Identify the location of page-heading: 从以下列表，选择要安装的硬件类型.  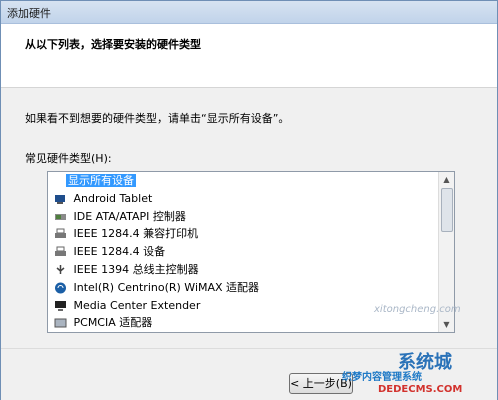
(113, 44).